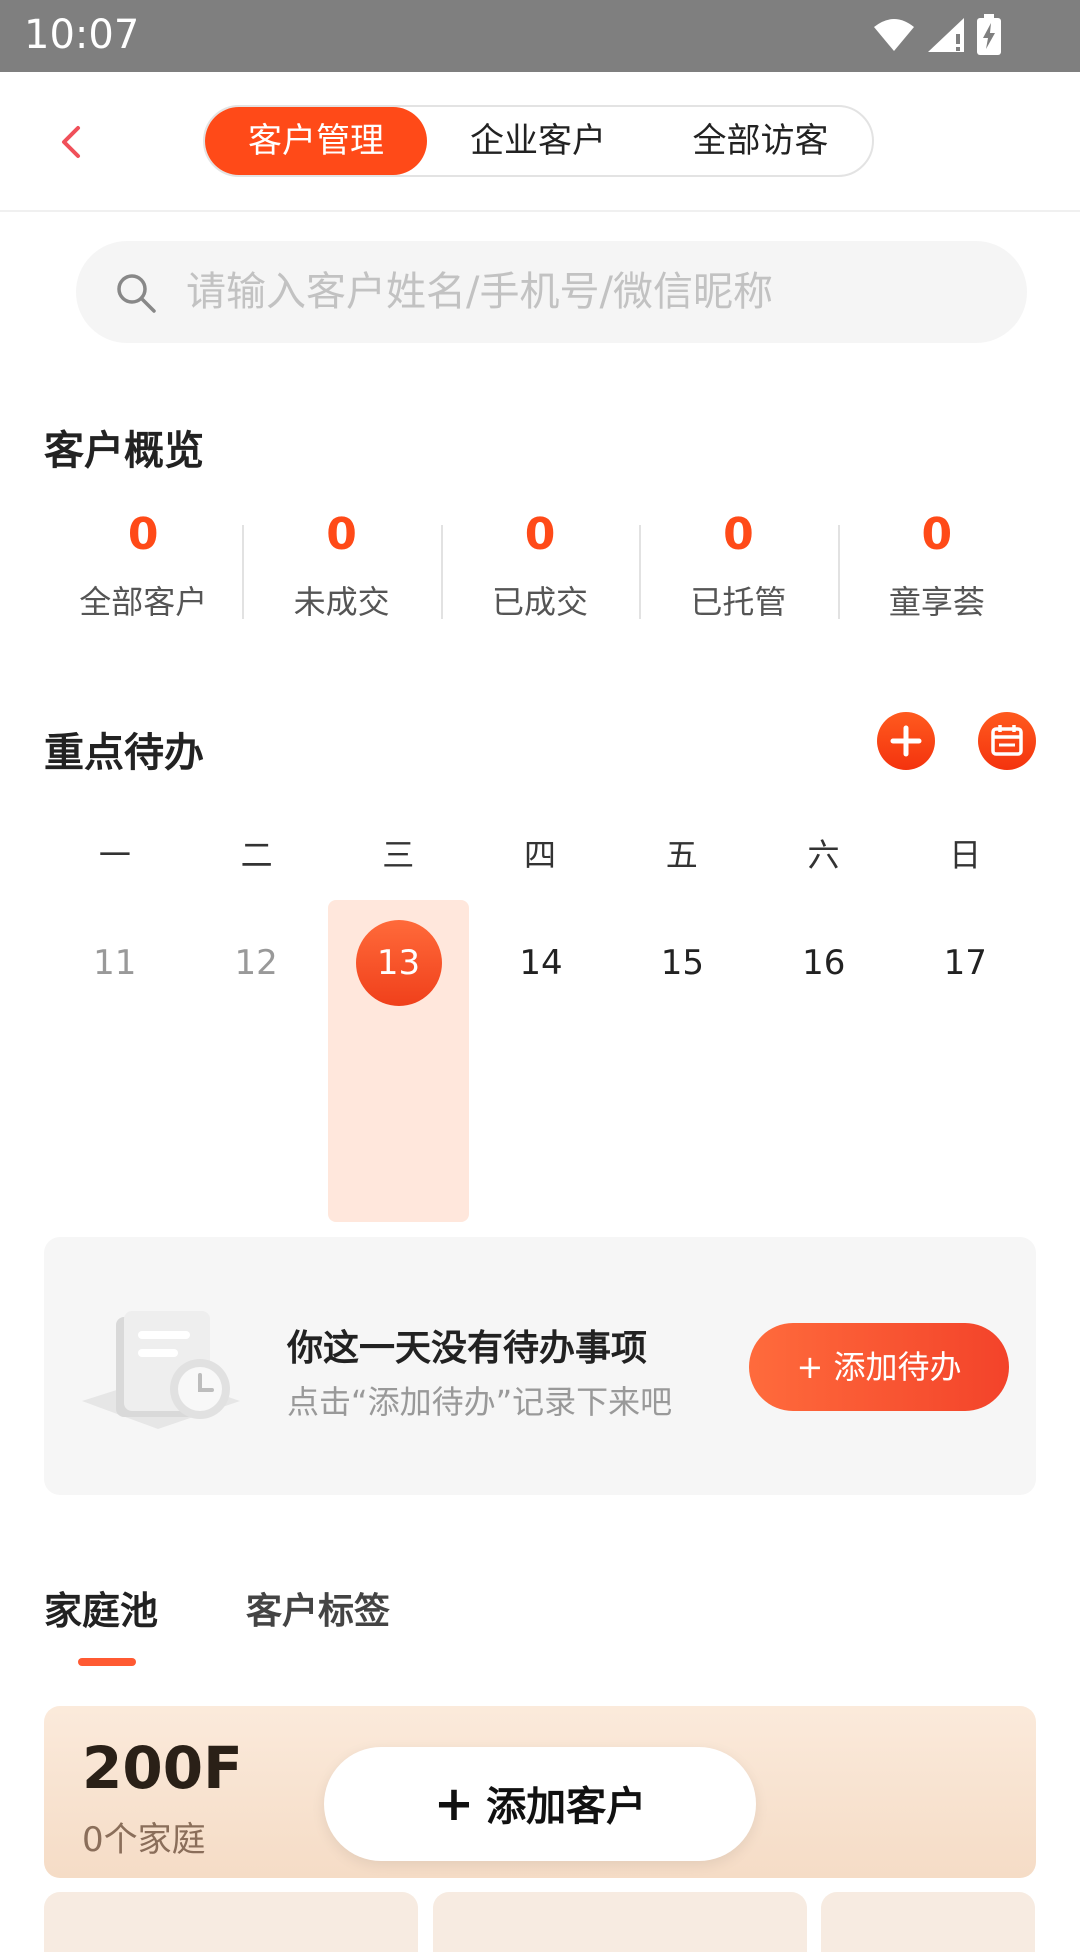 Image resolution: width=1080 pixels, height=1952 pixels. Describe the element at coordinates (936, 570) in the screenshot. I see `stat-kids-club: 0 童享荟` at that location.